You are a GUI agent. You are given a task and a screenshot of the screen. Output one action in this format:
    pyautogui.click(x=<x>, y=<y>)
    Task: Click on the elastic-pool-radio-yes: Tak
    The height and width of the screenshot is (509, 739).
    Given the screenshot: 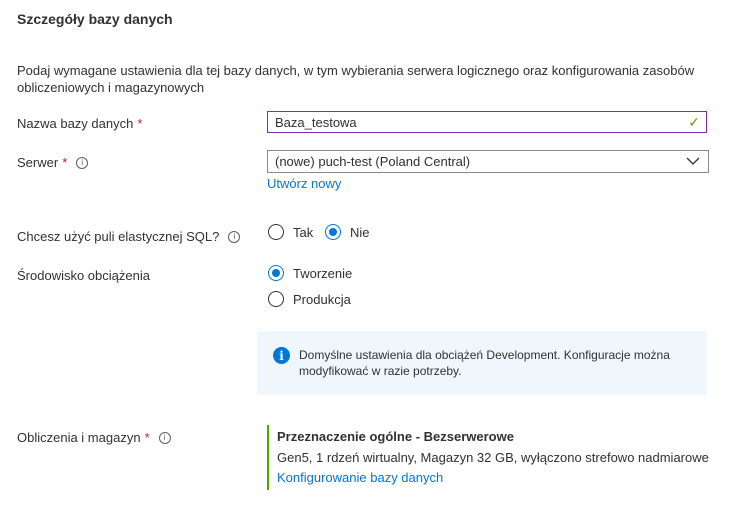 What is the action you would take?
    pyautogui.click(x=290, y=232)
    